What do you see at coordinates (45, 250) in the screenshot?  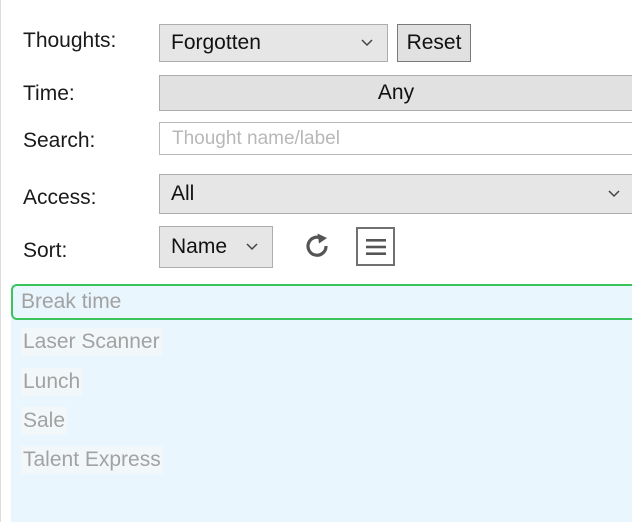 I see `sort-label: Sort:` at bounding box center [45, 250].